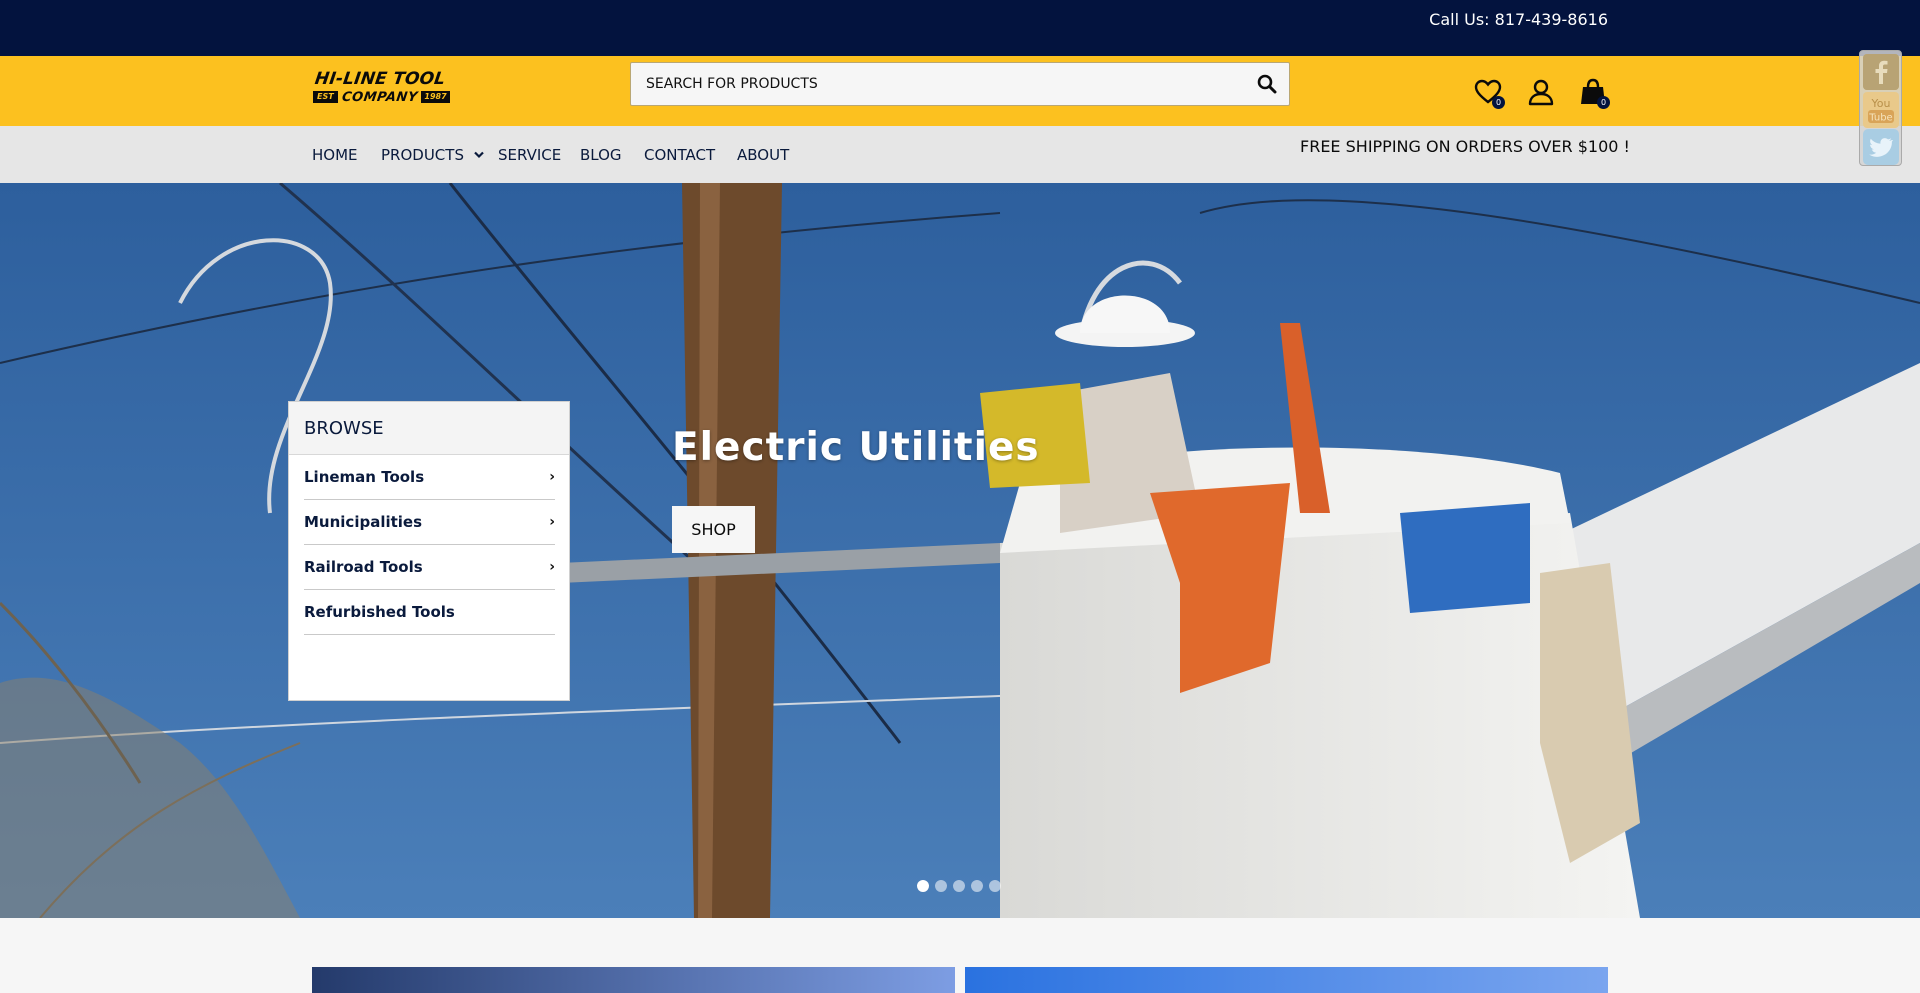  Describe the element at coordinates (960, 28) in the screenshot. I see `top-bar: Call Us: 817-439-8616` at that location.